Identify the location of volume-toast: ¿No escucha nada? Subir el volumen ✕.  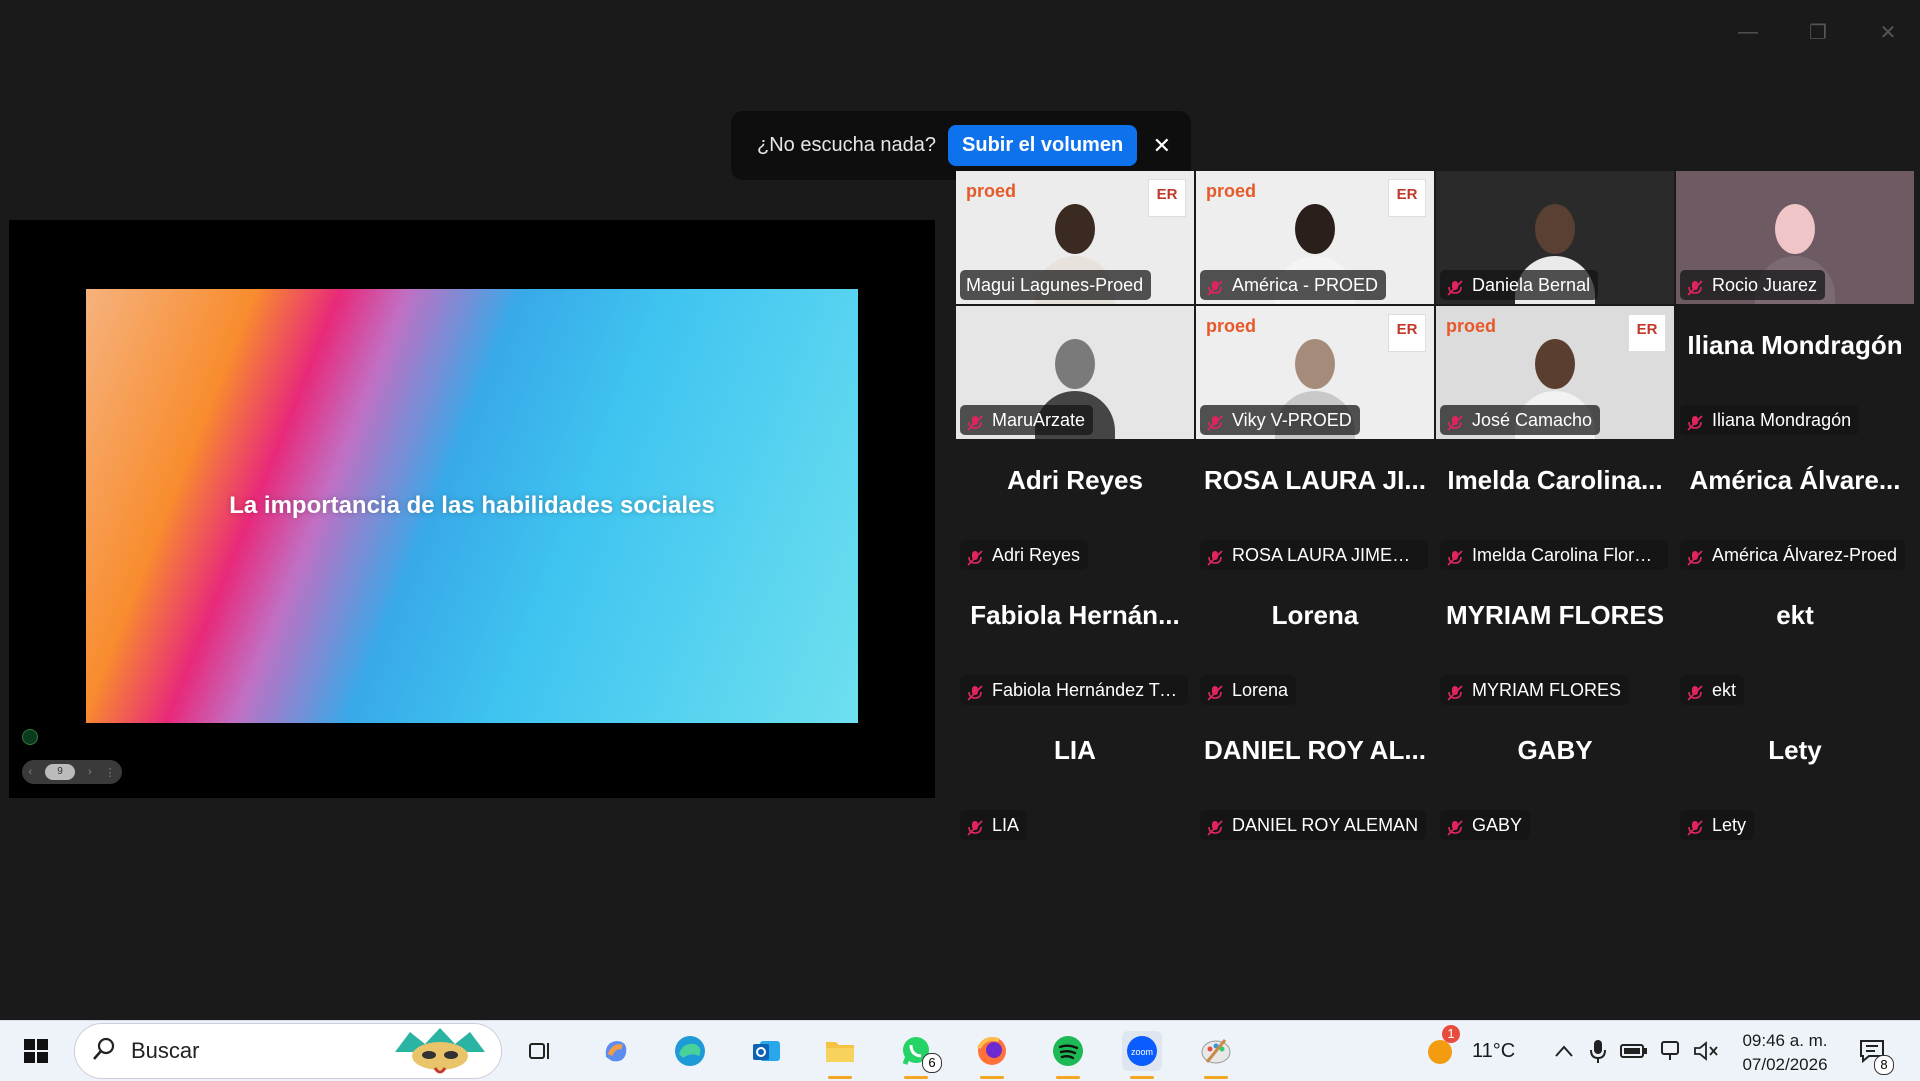
(961, 145).